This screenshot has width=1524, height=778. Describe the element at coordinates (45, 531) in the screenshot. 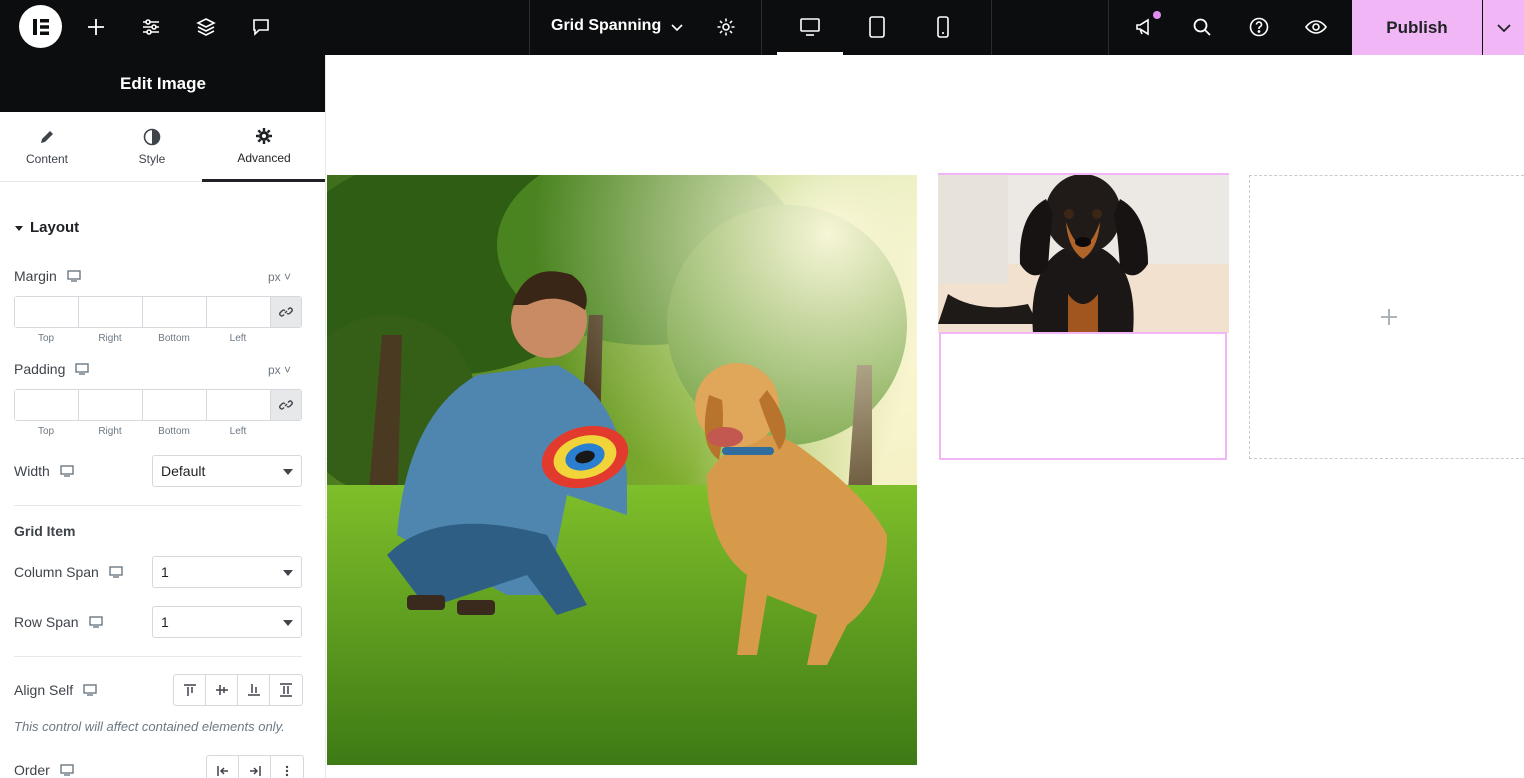

I see `grid-item-heading: Grid Item` at that location.